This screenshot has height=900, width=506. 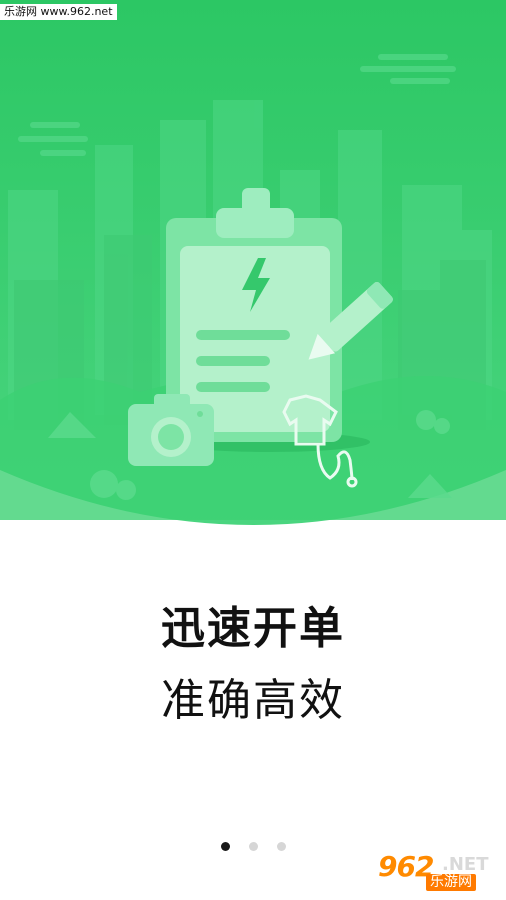 What do you see at coordinates (465, 864) in the screenshot?
I see `watermark-logo-suffix: .NET` at bounding box center [465, 864].